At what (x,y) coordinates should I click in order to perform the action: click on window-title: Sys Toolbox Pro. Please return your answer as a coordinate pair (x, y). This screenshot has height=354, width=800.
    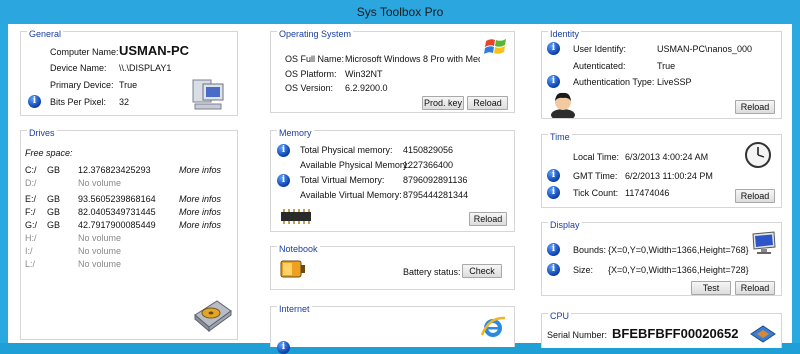
    Looking at the image, I should click on (400, 12).